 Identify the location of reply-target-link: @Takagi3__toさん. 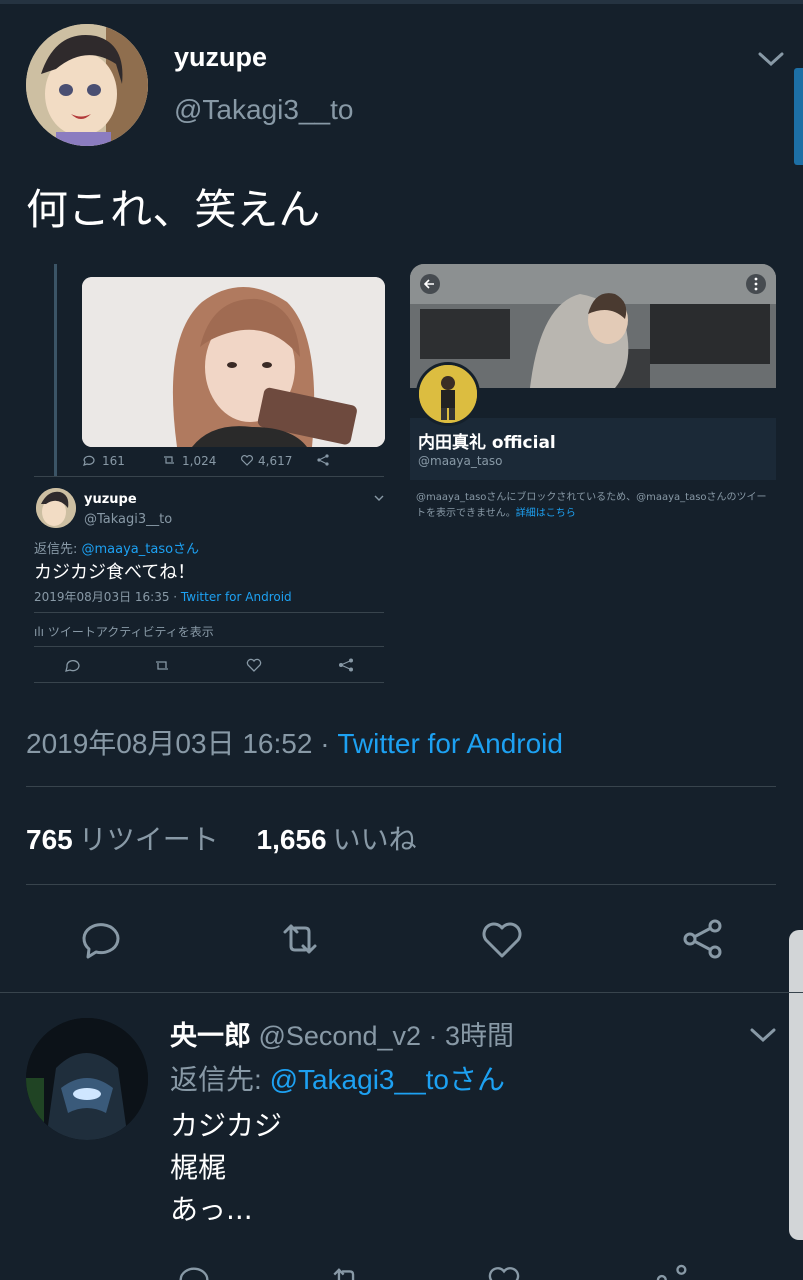
(387, 1079).